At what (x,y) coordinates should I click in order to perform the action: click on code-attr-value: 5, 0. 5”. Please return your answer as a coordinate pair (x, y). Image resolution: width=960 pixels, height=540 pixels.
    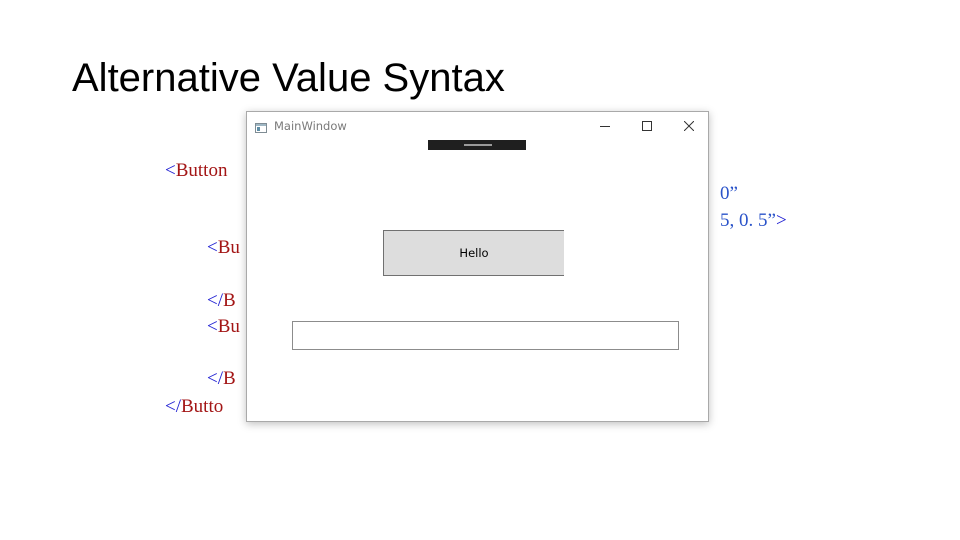
    Looking at the image, I should click on (748, 220).